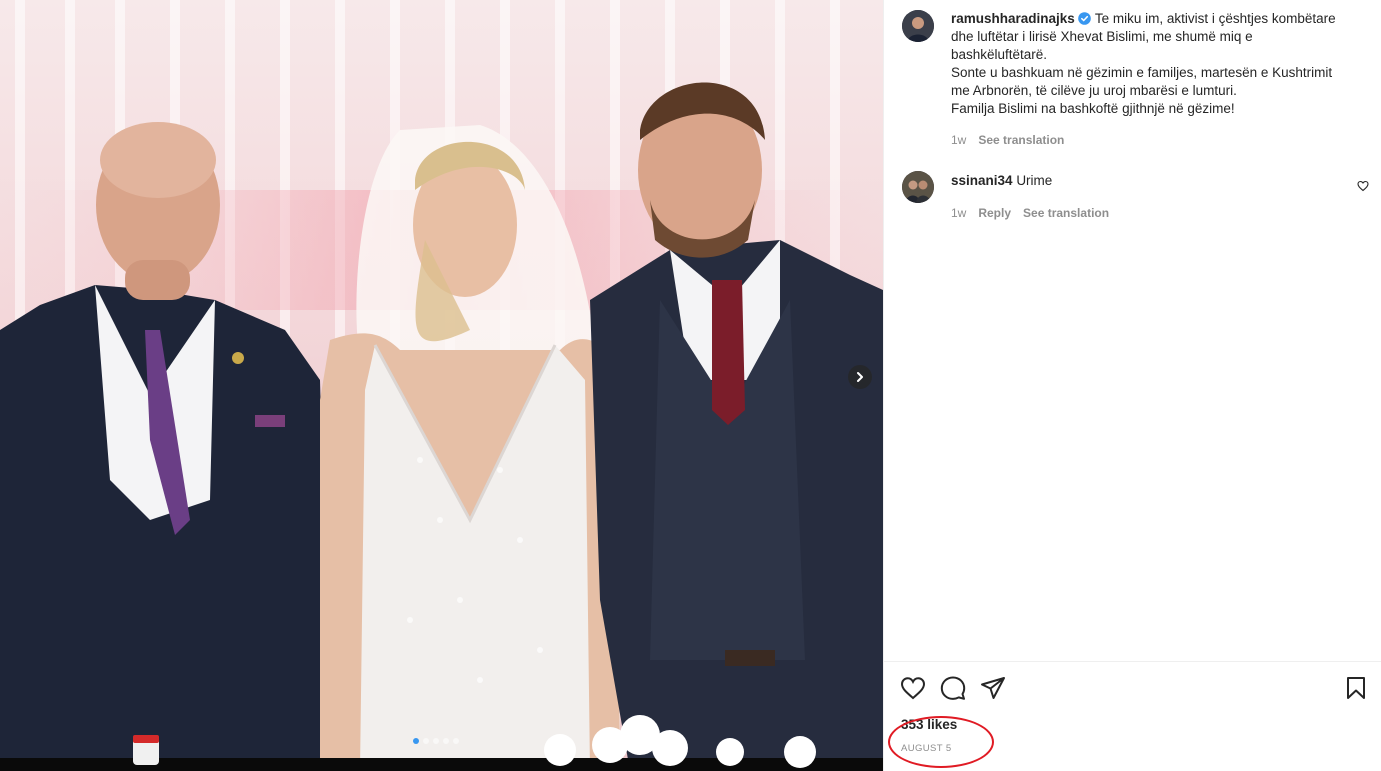 This screenshot has width=1381, height=771. I want to click on commenter-avatar, so click(918, 187).